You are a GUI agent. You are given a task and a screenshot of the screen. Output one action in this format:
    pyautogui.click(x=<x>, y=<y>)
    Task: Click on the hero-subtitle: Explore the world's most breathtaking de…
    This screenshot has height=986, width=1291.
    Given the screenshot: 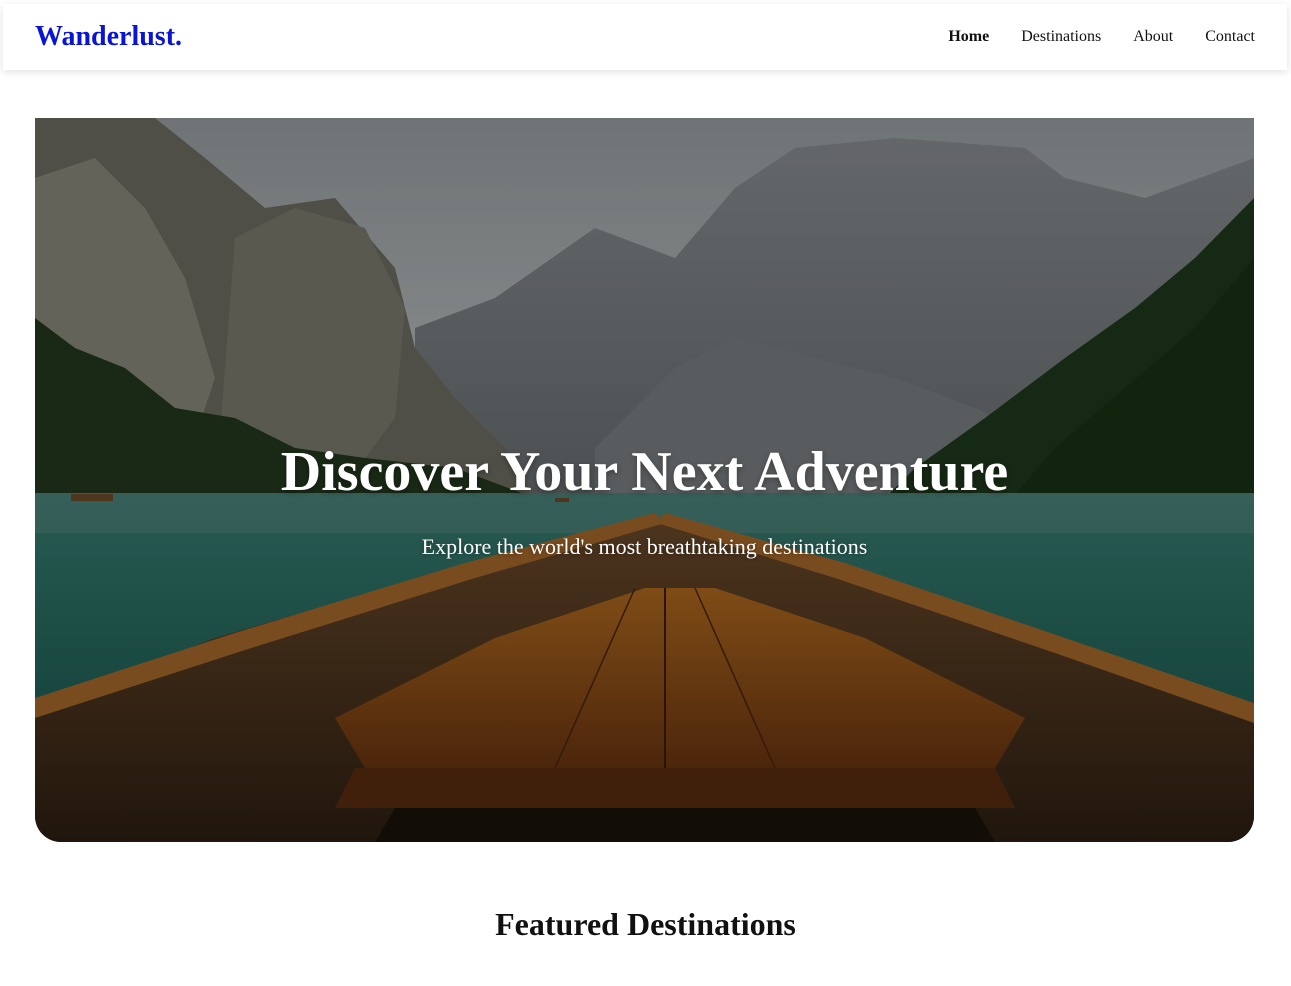 What is the action you would take?
    pyautogui.click(x=644, y=546)
    